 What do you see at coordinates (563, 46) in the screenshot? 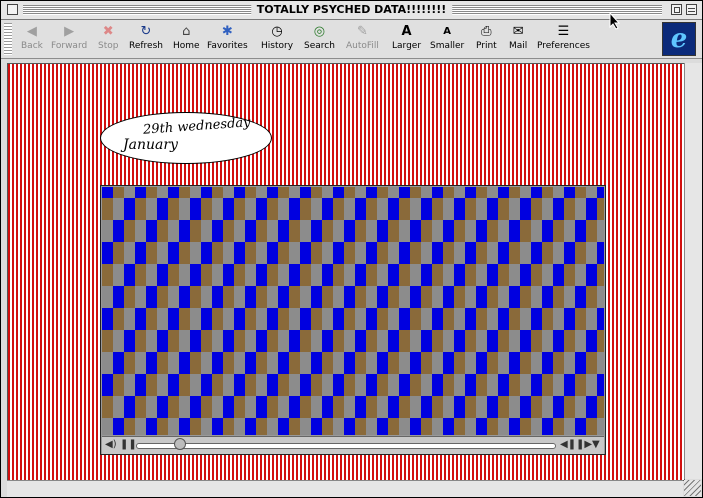
I see `toolbar-button-label: Preferences` at bounding box center [563, 46].